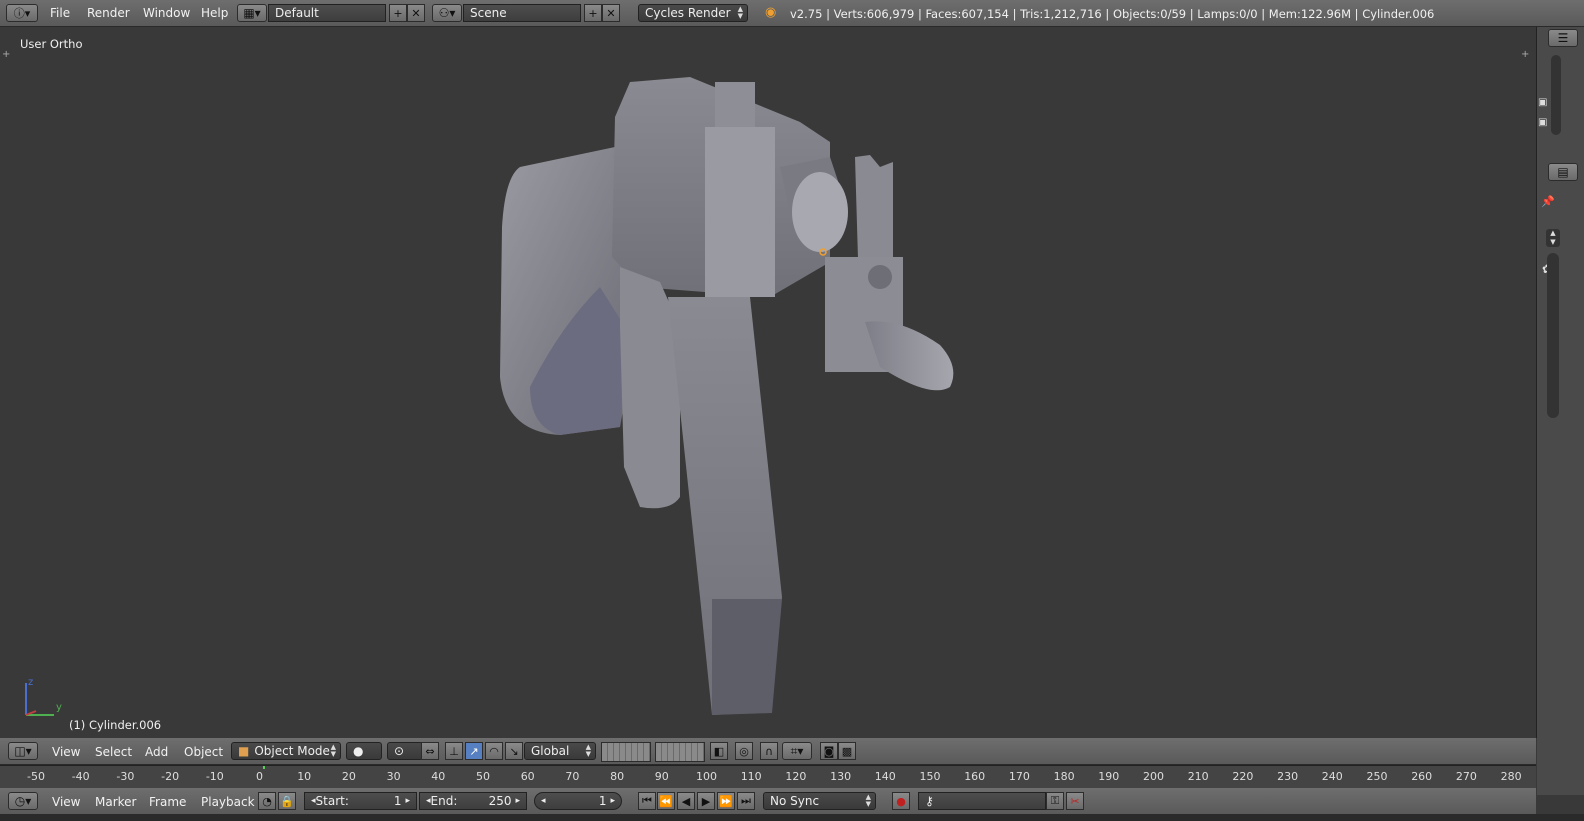  What do you see at coordinates (286, 751) in the screenshot?
I see `interaction-mode-dropdown: ■ Object Mode ▲ ▼` at bounding box center [286, 751].